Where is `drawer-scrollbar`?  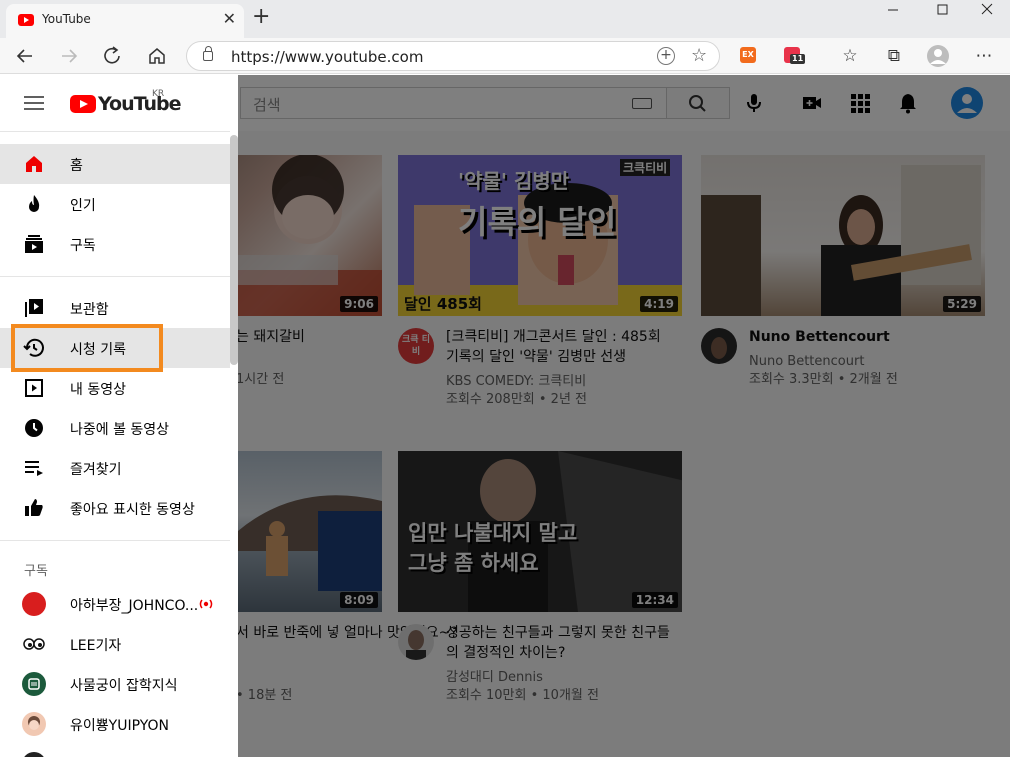 drawer-scrollbar is located at coordinates (234, 250).